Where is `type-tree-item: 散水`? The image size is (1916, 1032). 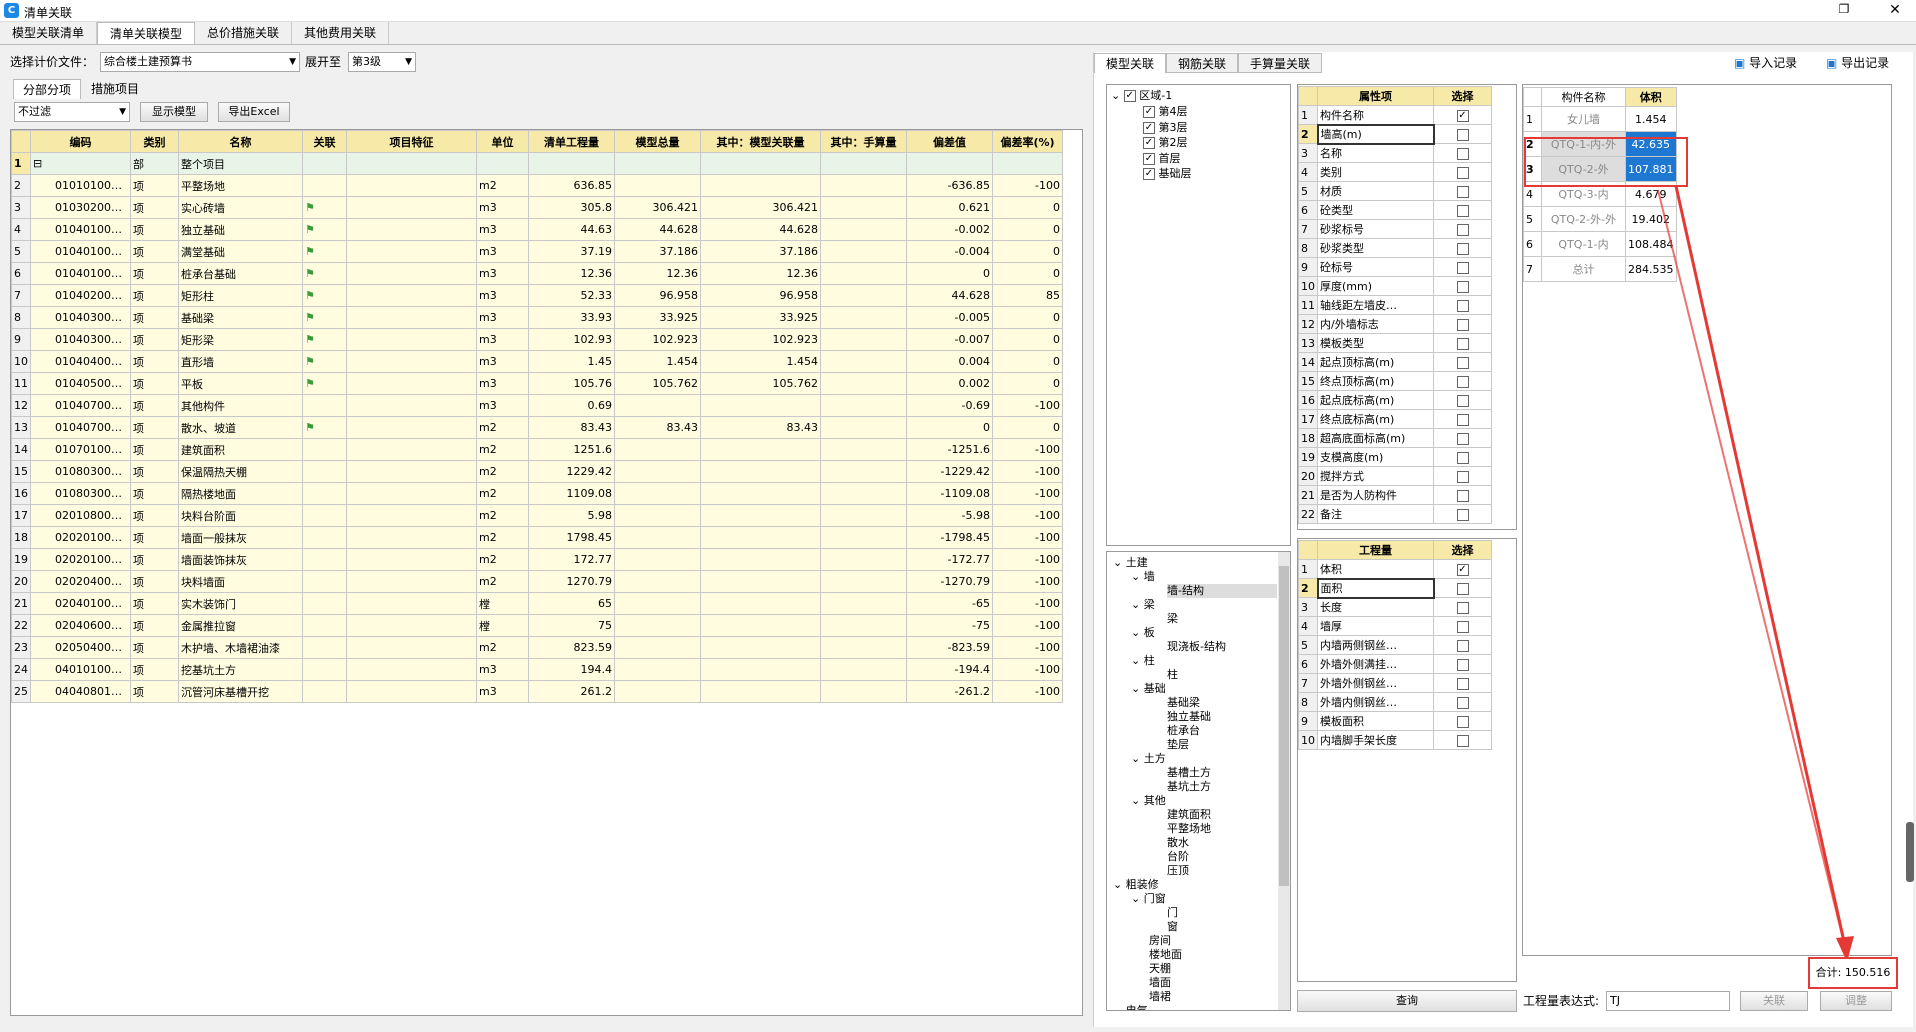
type-tree-item: 散水 is located at coordinates (1178, 843).